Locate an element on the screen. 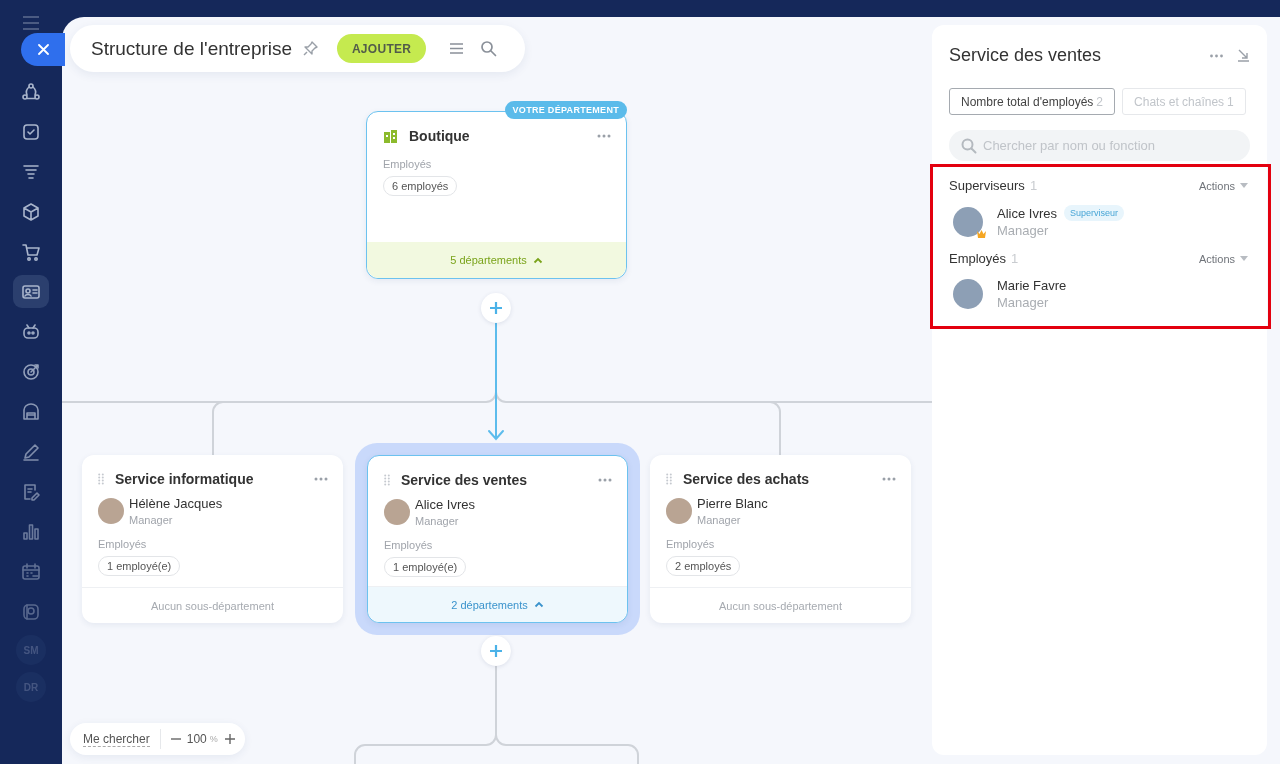 The height and width of the screenshot is (764, 1280). department-card: Service des ventes Alice Ivres Manager Employés 1 employé(e) 2 départements is located at coordinates (497, 539).